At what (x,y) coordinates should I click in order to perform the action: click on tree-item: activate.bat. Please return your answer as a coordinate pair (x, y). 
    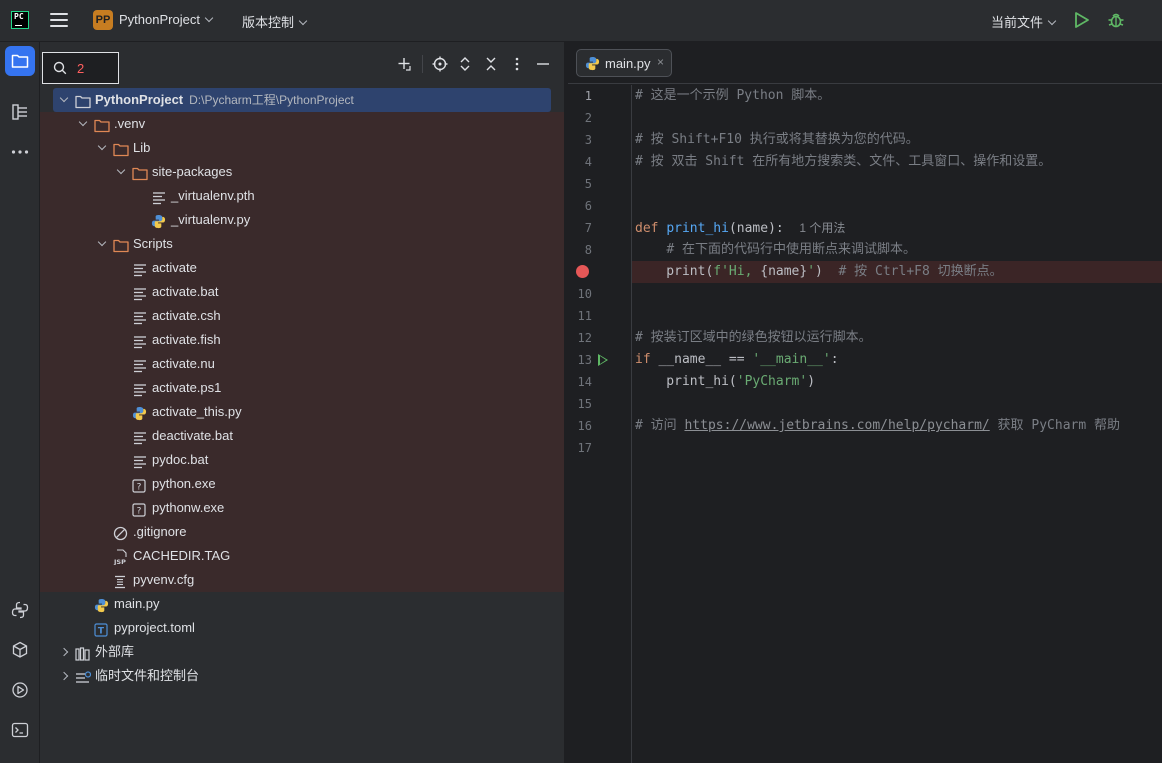
    Looking at the image, I should click on (302, 292).